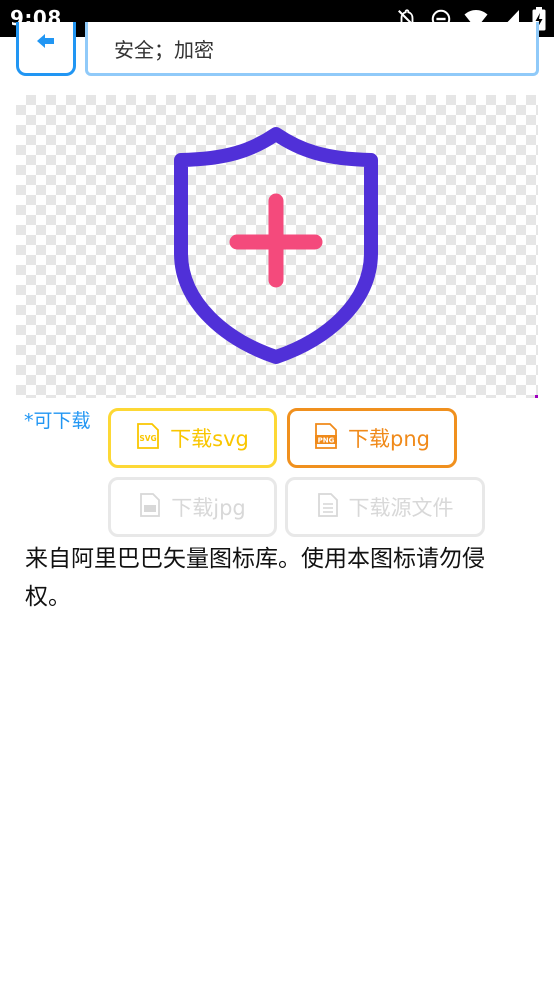 The height and width of the screenshot is (985, 554). I want to click on download-svg-button: SVG 下载svg, so click(192, 438).